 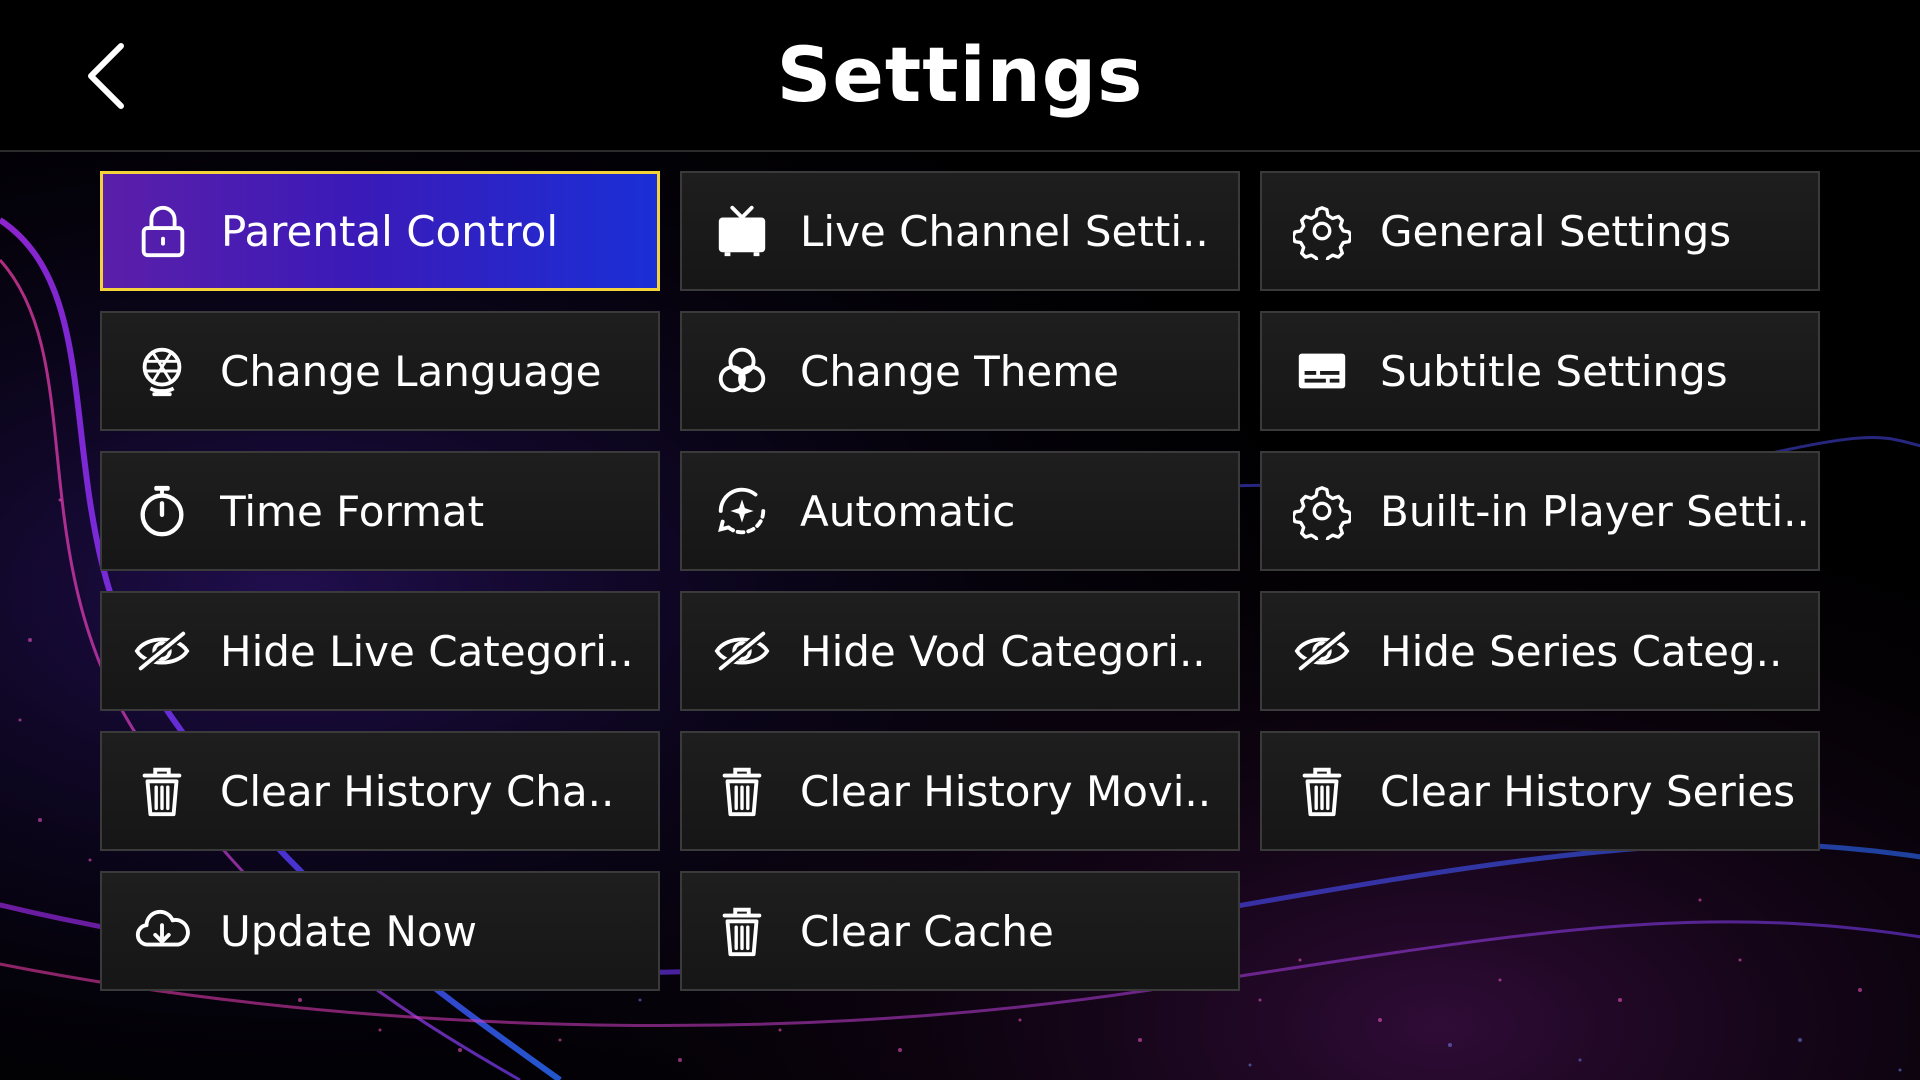 What do you see at coordinates (163, 231) in the screenshot?
I see `lock-icon` at bounding box center [163, 231].